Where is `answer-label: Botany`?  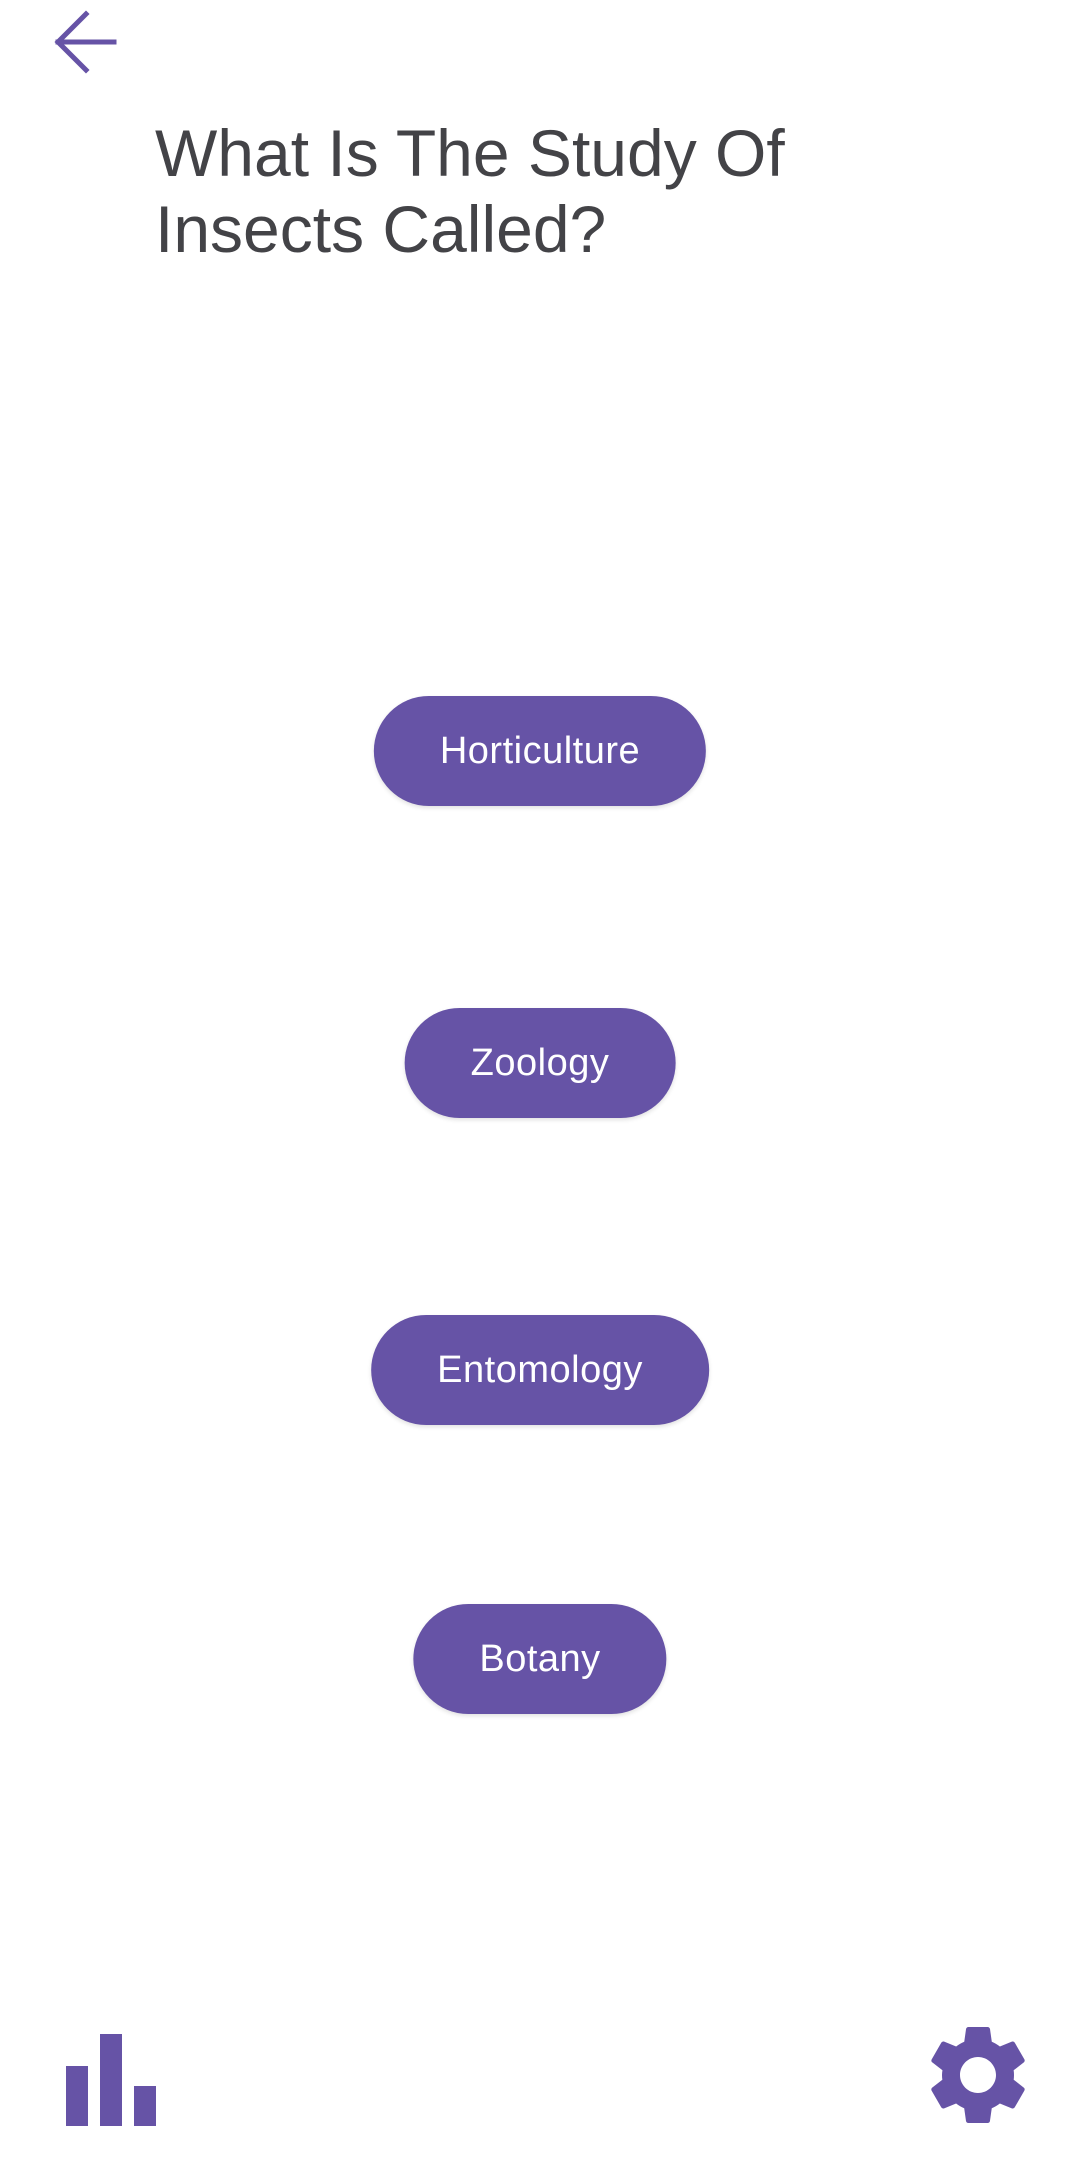 answer-label: Botany is located at coordinates (540, 1658).